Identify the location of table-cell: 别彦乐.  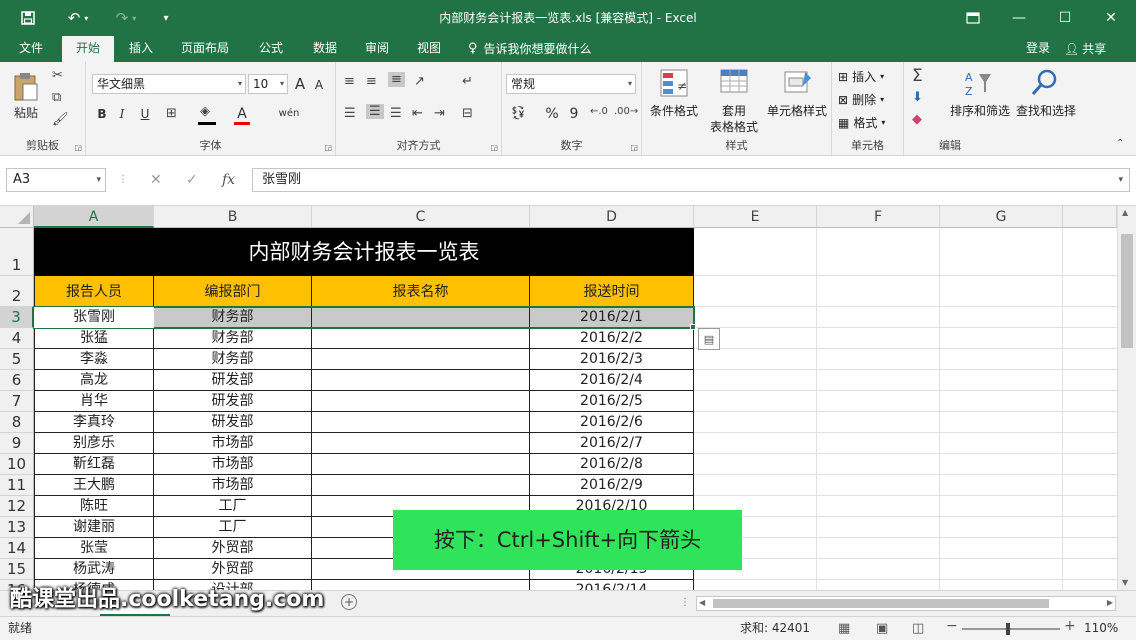
(94, 443).